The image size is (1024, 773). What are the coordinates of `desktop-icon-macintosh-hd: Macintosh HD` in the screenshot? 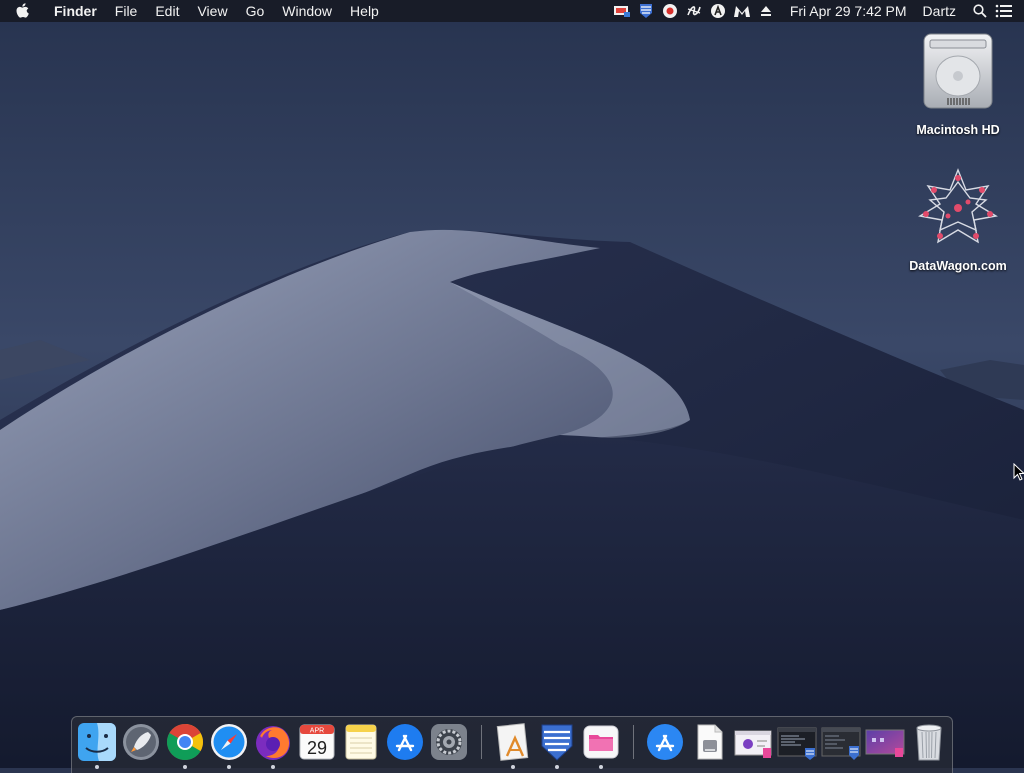 It's located at (958, 84).